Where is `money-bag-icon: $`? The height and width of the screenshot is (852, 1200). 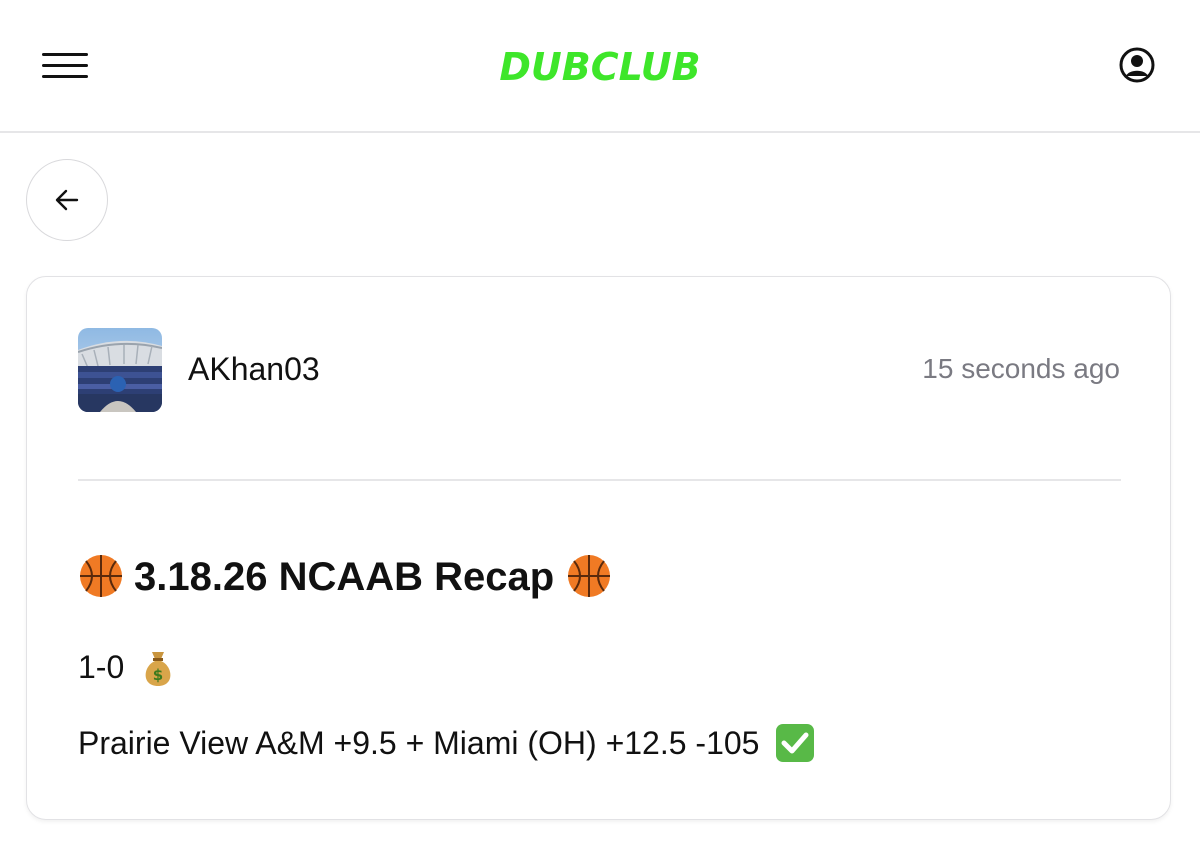
money-bag-icon: $ is located at coordinates (158, 668).